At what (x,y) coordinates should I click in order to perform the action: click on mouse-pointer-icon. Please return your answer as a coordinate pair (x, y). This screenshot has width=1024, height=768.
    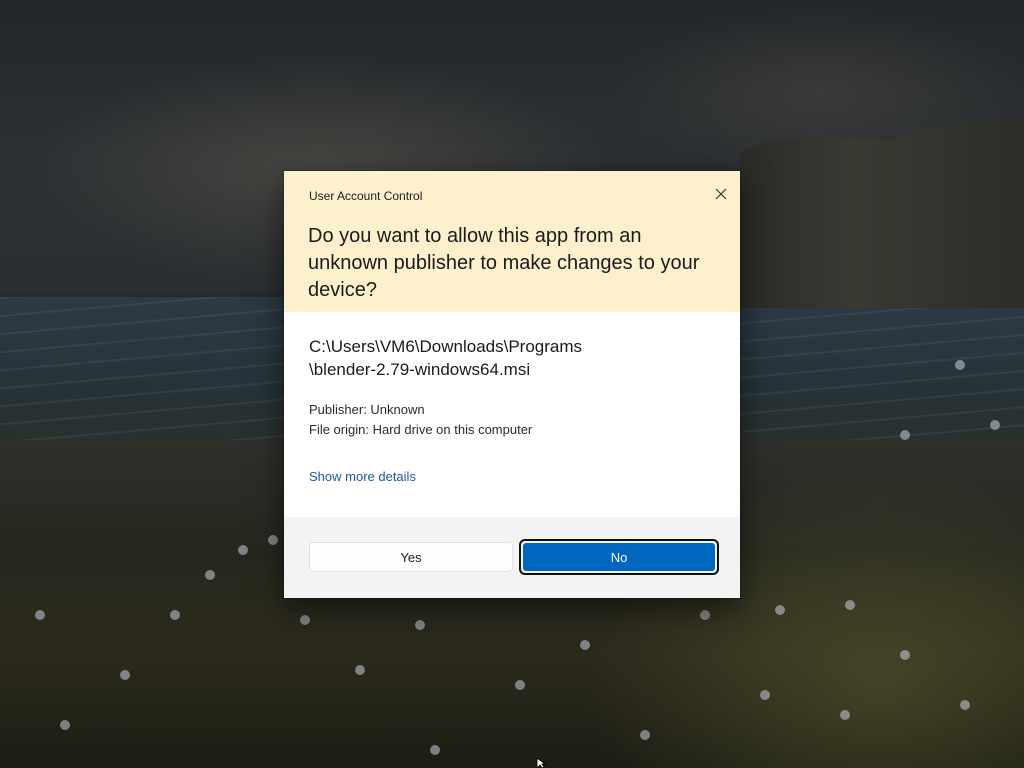
    Looking at the image, I should click on (541, 763).